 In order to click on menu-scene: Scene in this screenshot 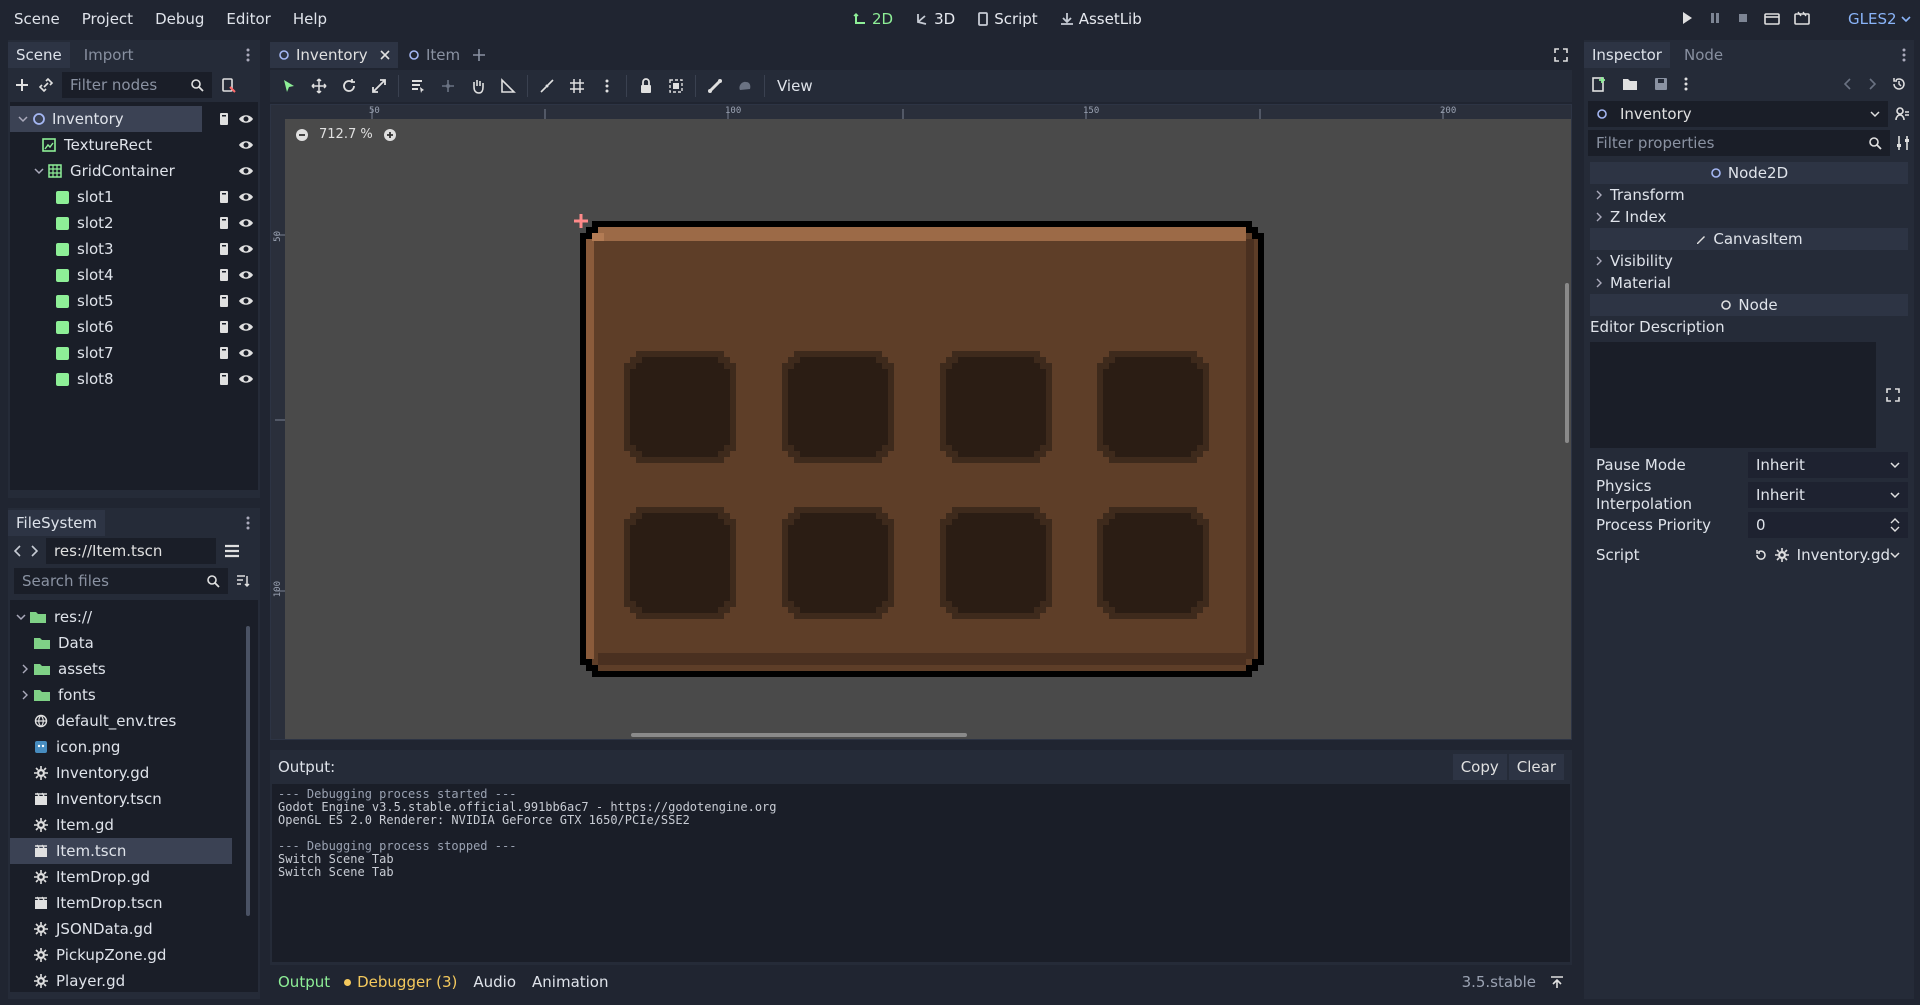, I will do `click(37, 19)`.